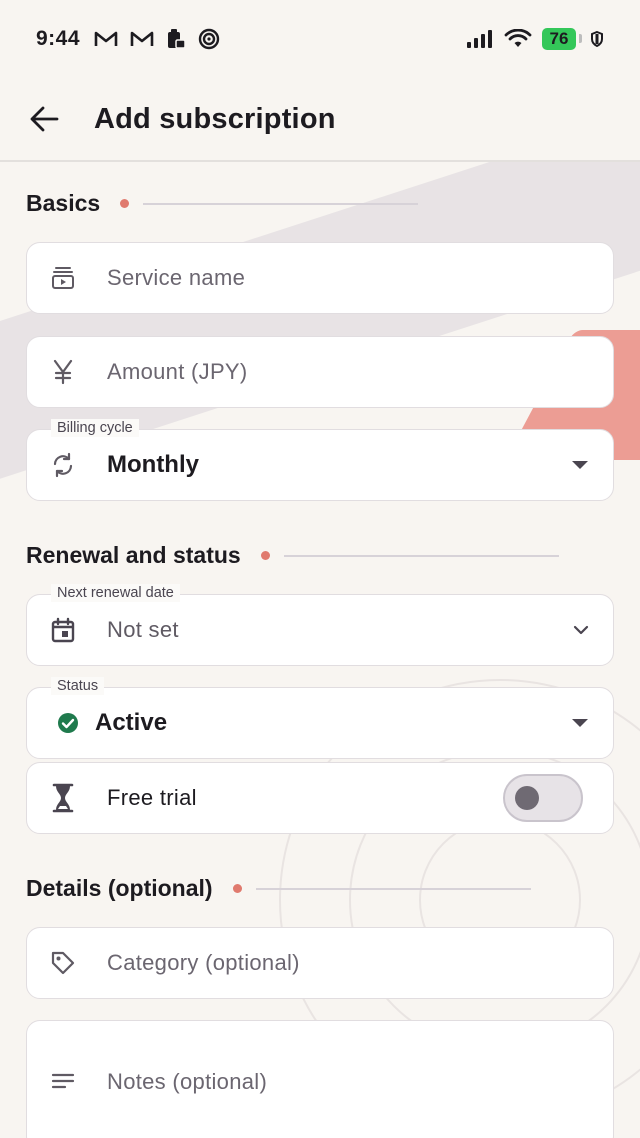 The height and width of the screenshot is (1138, 640). Describe the element at coordinates (68, 723) in the screenshot. I see `check-circle-icon` at that location.